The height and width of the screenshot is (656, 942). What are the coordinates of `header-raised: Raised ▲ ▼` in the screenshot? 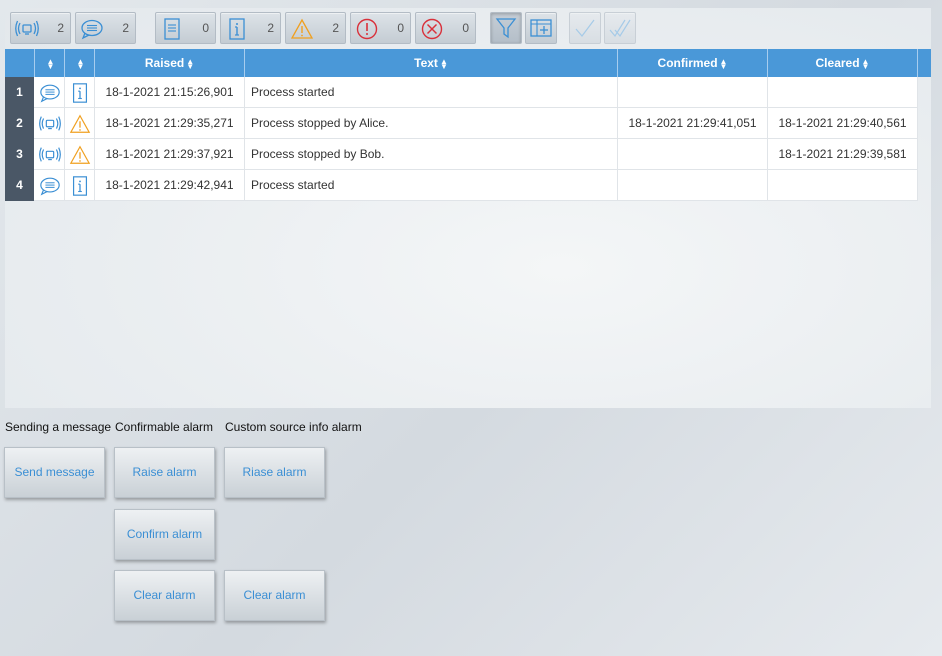 It's located at (170, 63).